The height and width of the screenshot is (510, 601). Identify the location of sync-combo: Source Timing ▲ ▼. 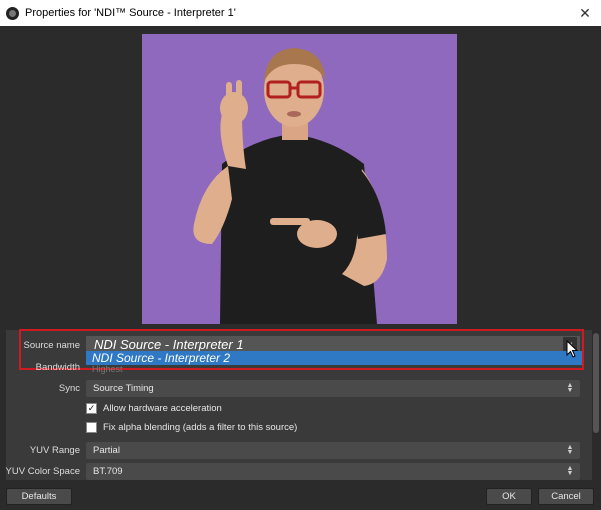
(333, 388).